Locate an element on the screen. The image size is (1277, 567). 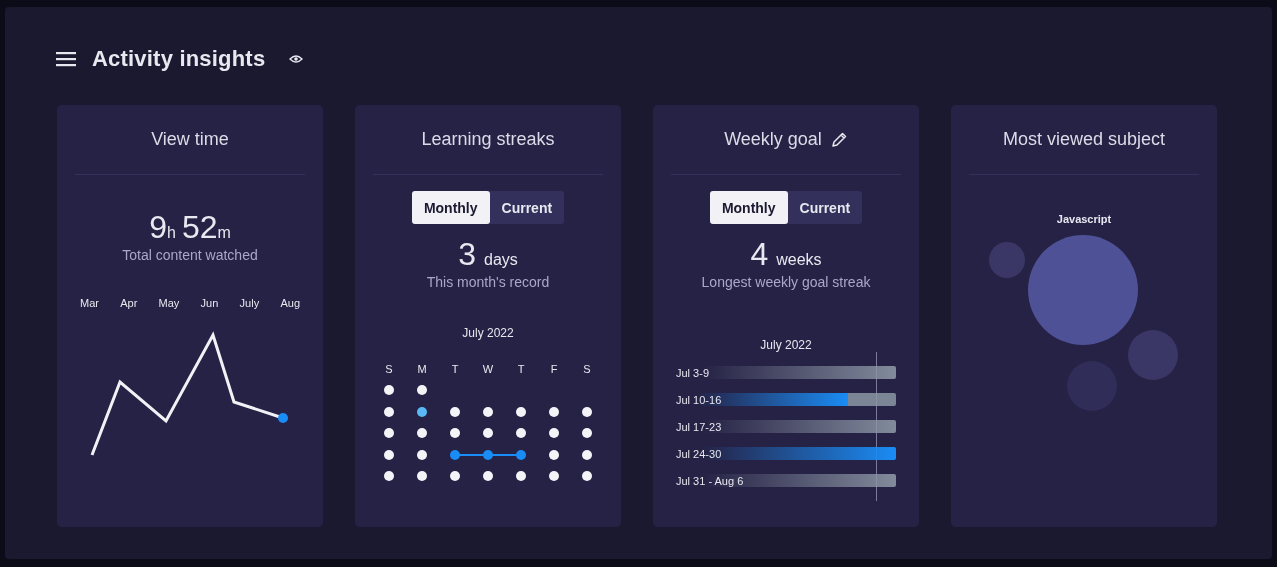
card-title: View time is located at coordinates (190, 139).